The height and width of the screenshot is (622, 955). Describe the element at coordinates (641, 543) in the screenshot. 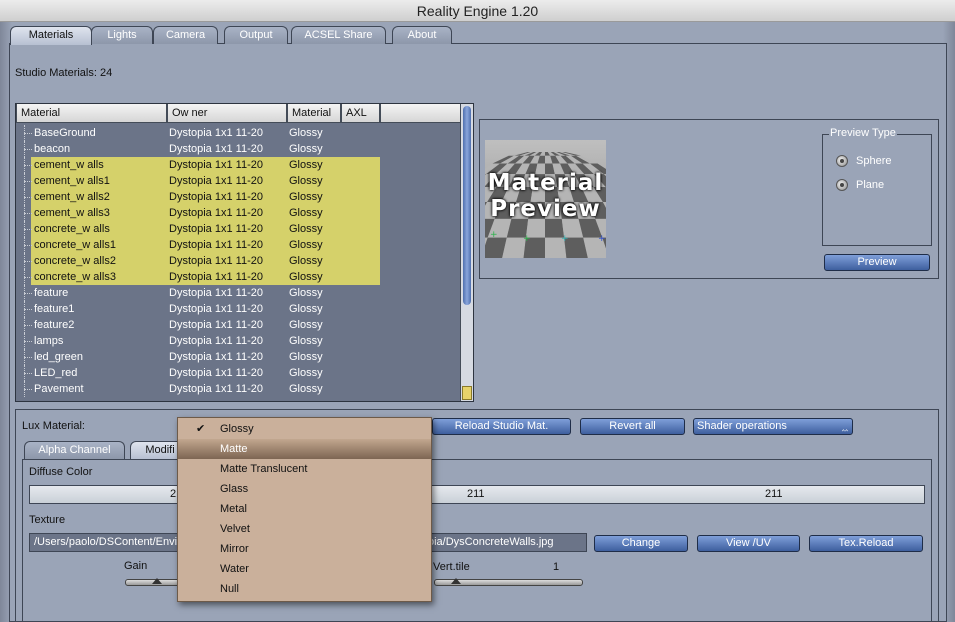

I see `texture-change-button: Change` at that location.